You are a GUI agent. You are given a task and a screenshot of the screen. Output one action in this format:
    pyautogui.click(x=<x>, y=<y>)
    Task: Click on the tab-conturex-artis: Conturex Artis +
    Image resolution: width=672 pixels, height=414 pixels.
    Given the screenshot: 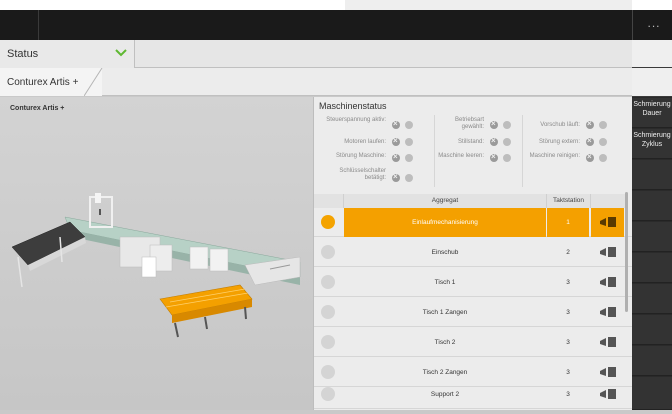 What is the action you would take?
    pyautogui.click(x=51, y=82)
    